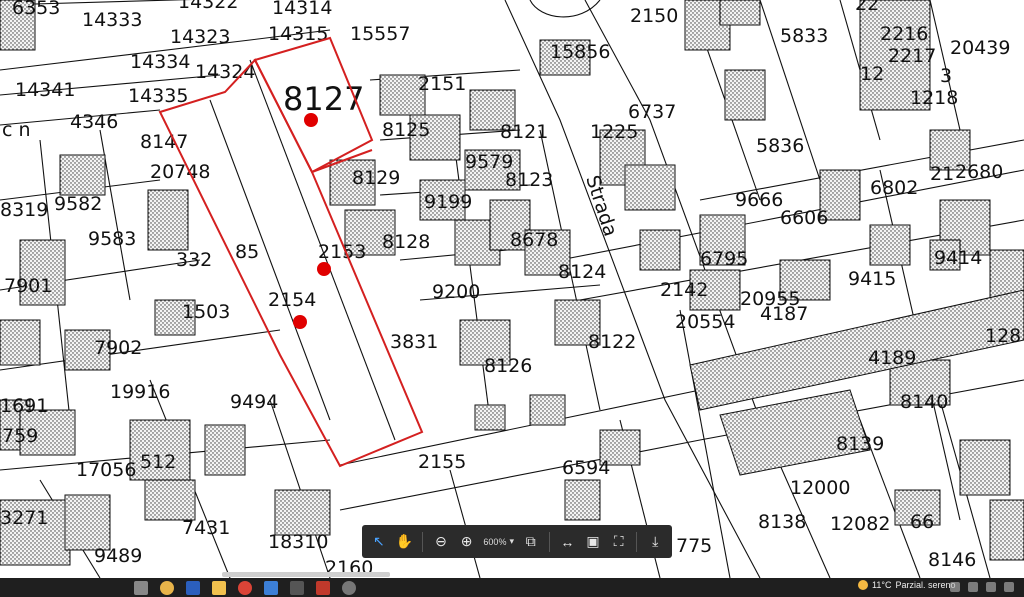 Image resolution: width=1024 pixels, height=597 pixels. What do you see at coordinates (860, 444) in the screenshot?
I see `parcel-label: 8139` at bounding box center [860, 444].